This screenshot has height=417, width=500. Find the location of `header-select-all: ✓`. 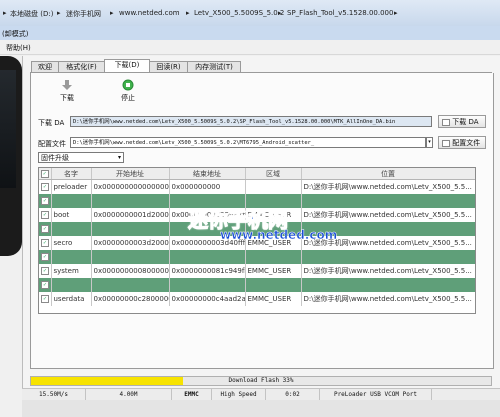

header-select-all: ✓ is located at coordinates (45, 174).